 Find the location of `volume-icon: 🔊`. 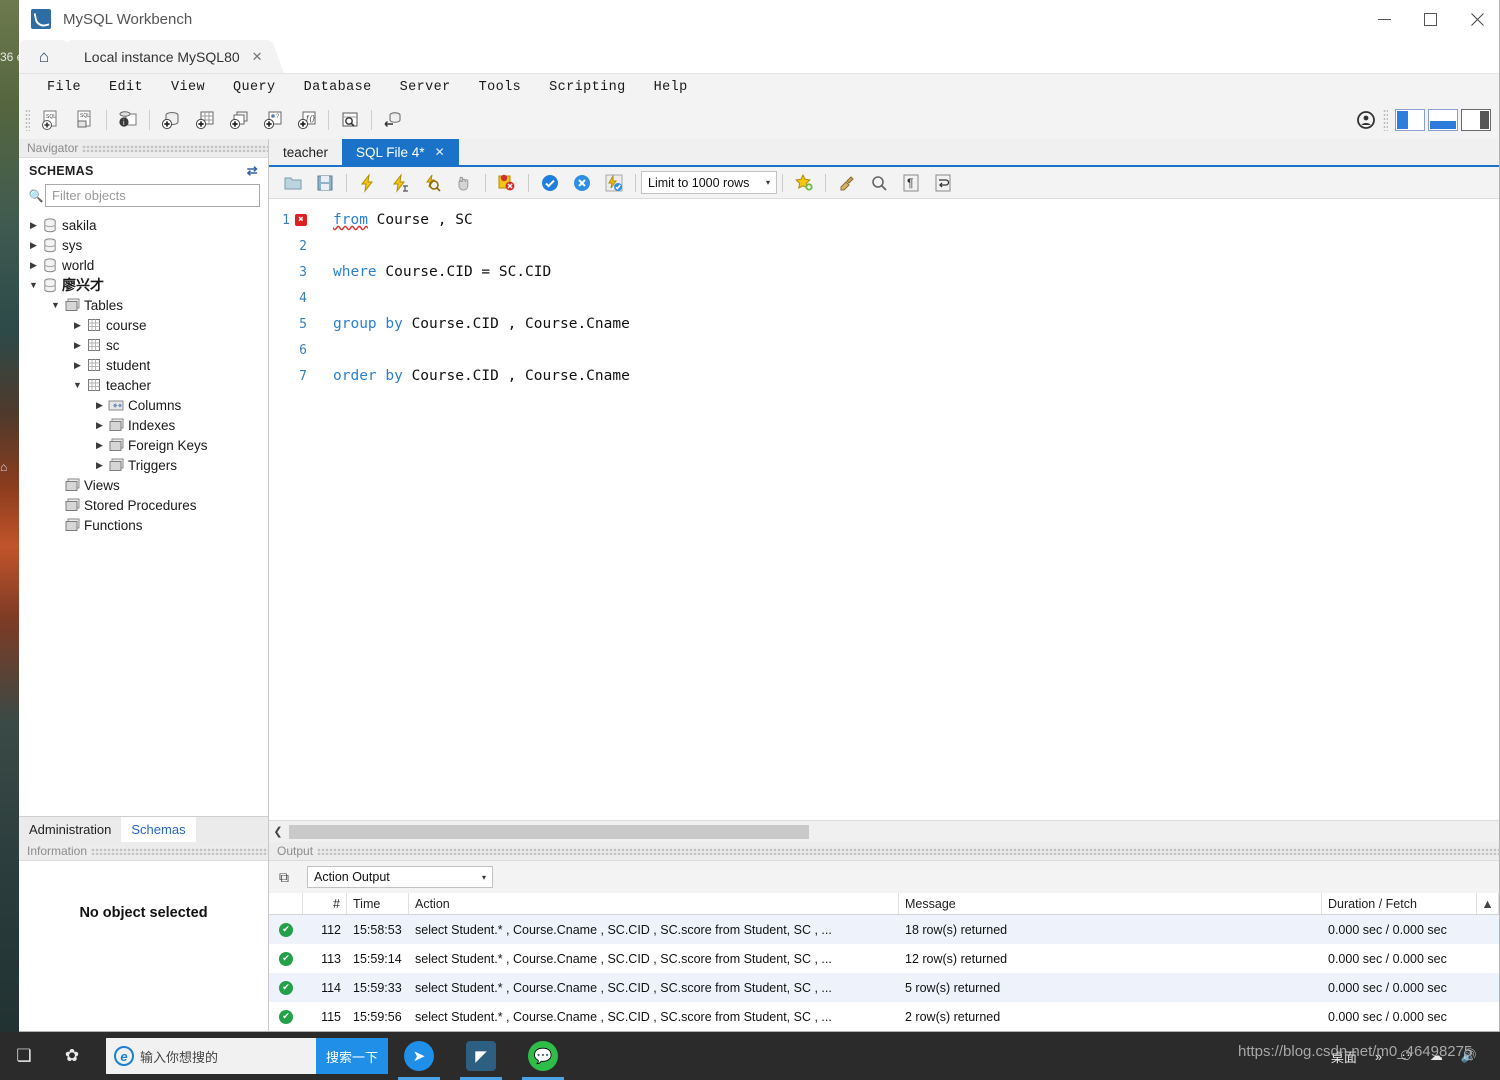

volume-icon: 🔊 is located at coordinates (1469, 1056).